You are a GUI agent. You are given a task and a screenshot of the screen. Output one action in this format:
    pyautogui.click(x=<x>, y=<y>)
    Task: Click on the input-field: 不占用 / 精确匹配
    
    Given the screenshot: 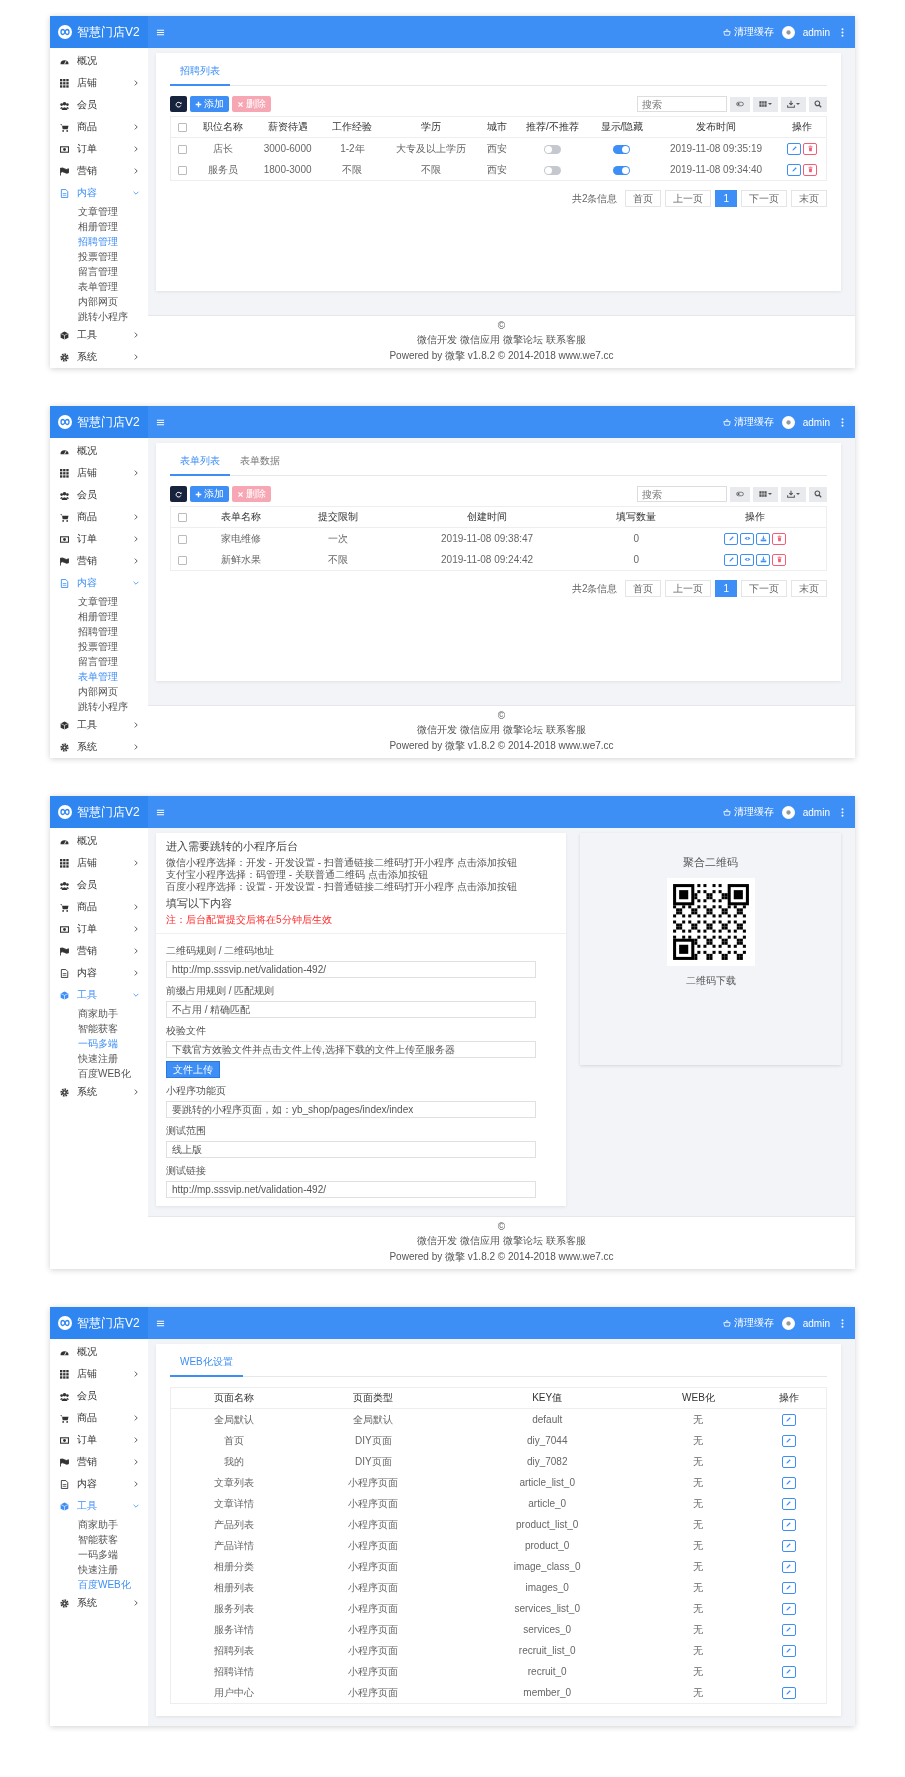 What is the action you would take?
    pyautogui.click(x=351, y=1009)
    